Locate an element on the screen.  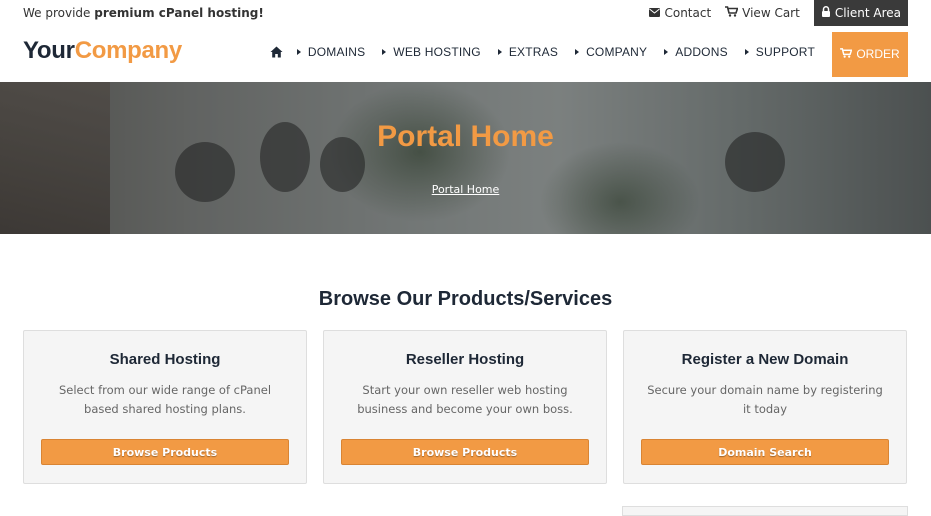
nav-web-hosting: WEB HOSTING is located at coordinates (431, 52).